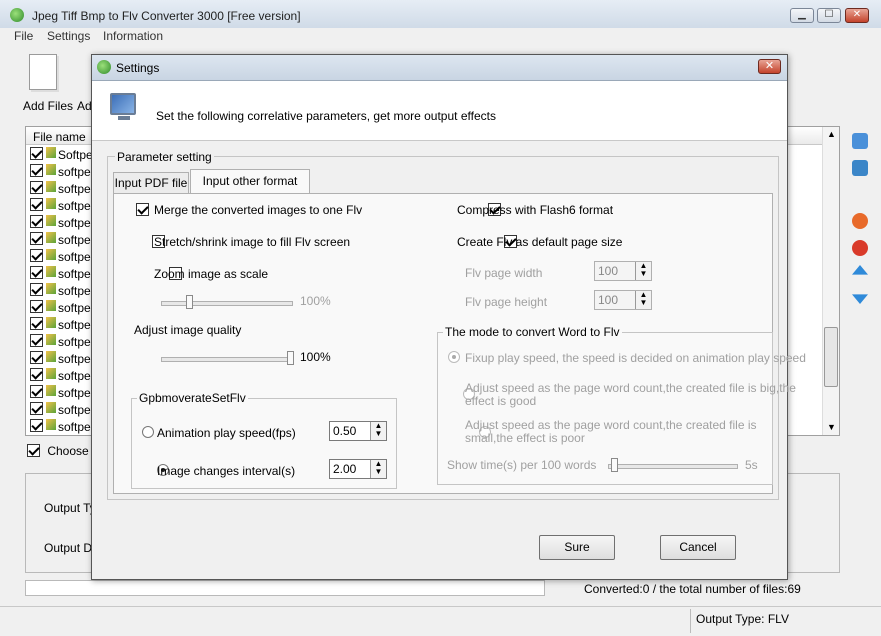  Describe the element at coordinates (831, 357) in the screenshot. I see `scroll-thumb` at that location.